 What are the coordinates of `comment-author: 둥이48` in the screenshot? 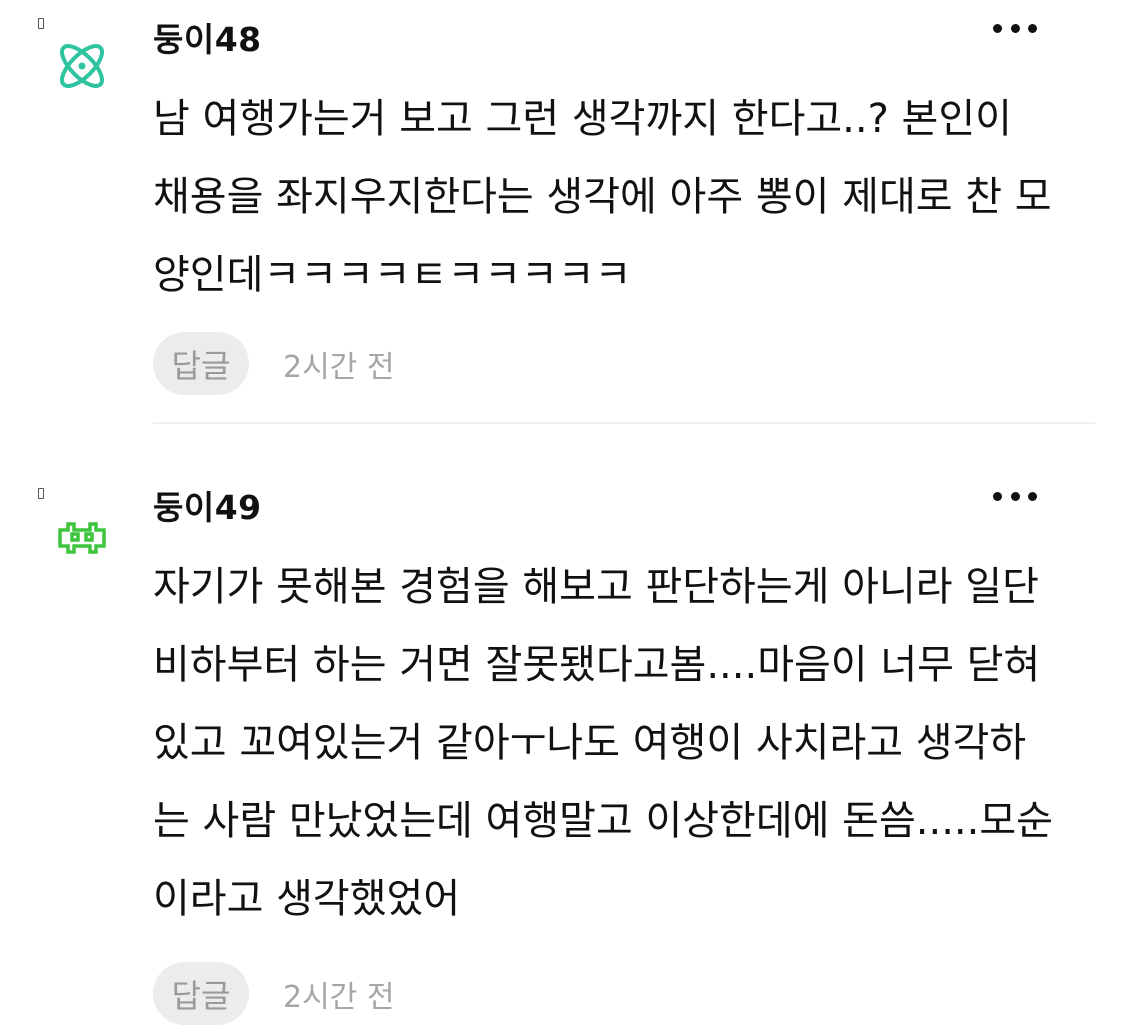 It's located at (207, 40).